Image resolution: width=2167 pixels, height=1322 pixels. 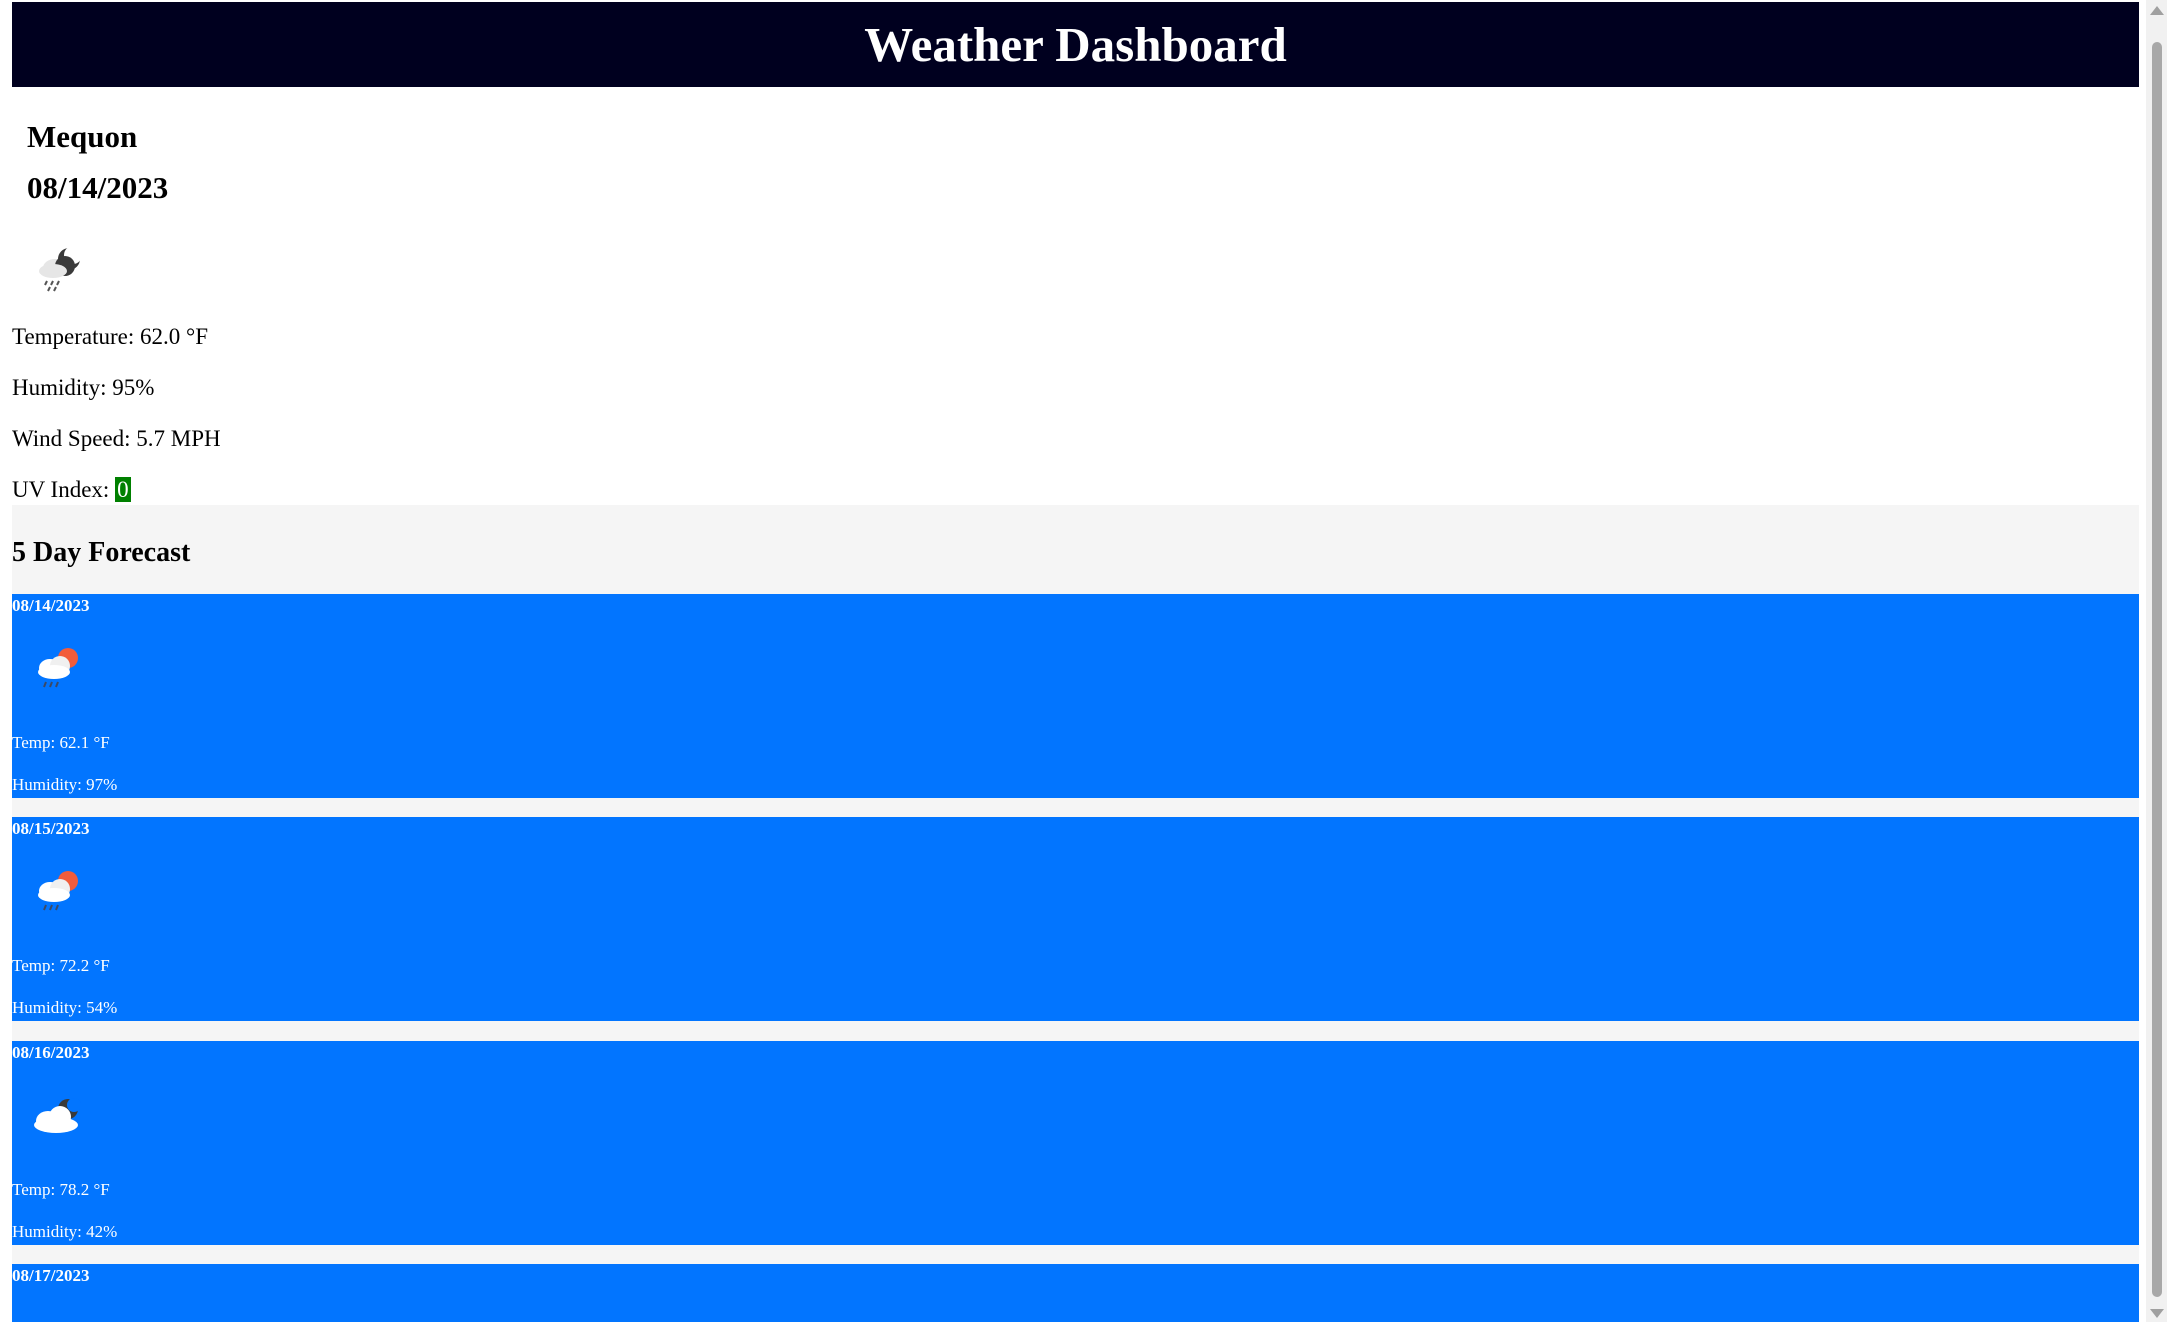 I want to click on current-date: 08/14/2023, so click(x=98, y=187).